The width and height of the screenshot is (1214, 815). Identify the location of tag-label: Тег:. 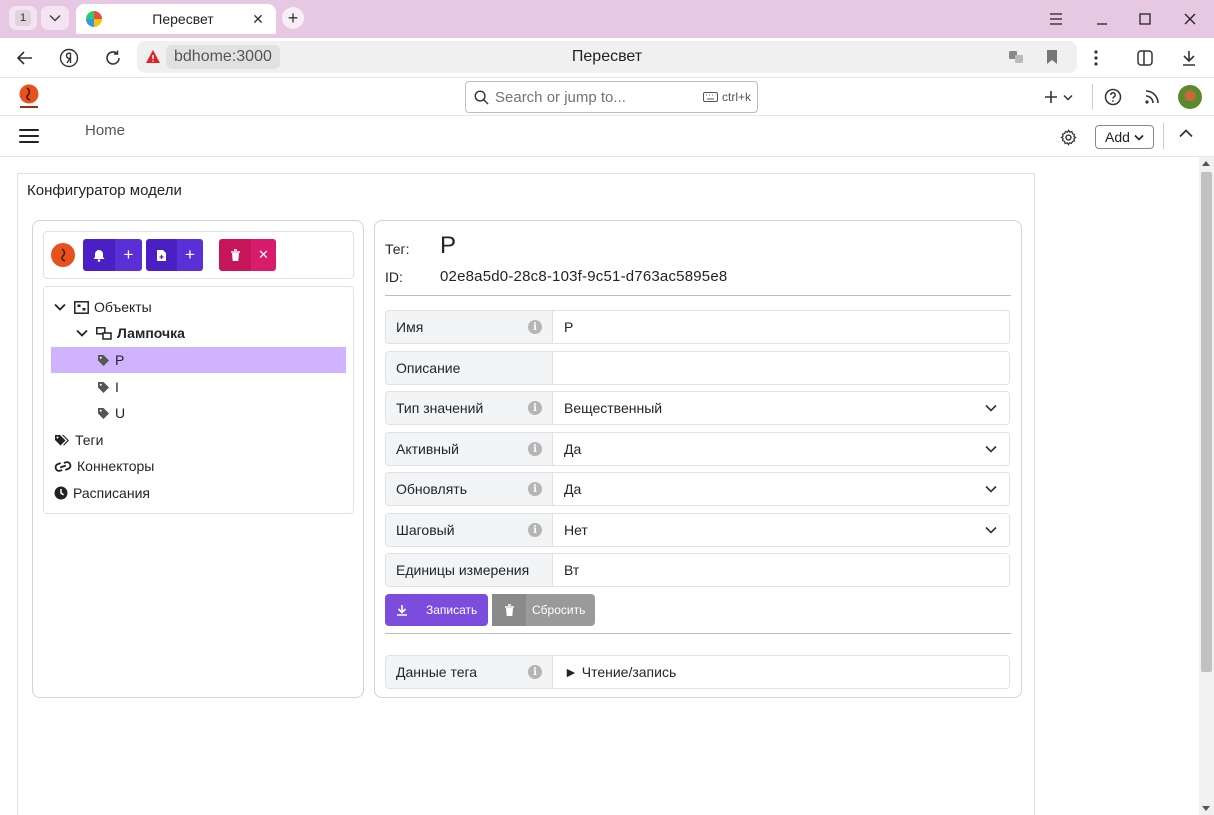
(397, 249).